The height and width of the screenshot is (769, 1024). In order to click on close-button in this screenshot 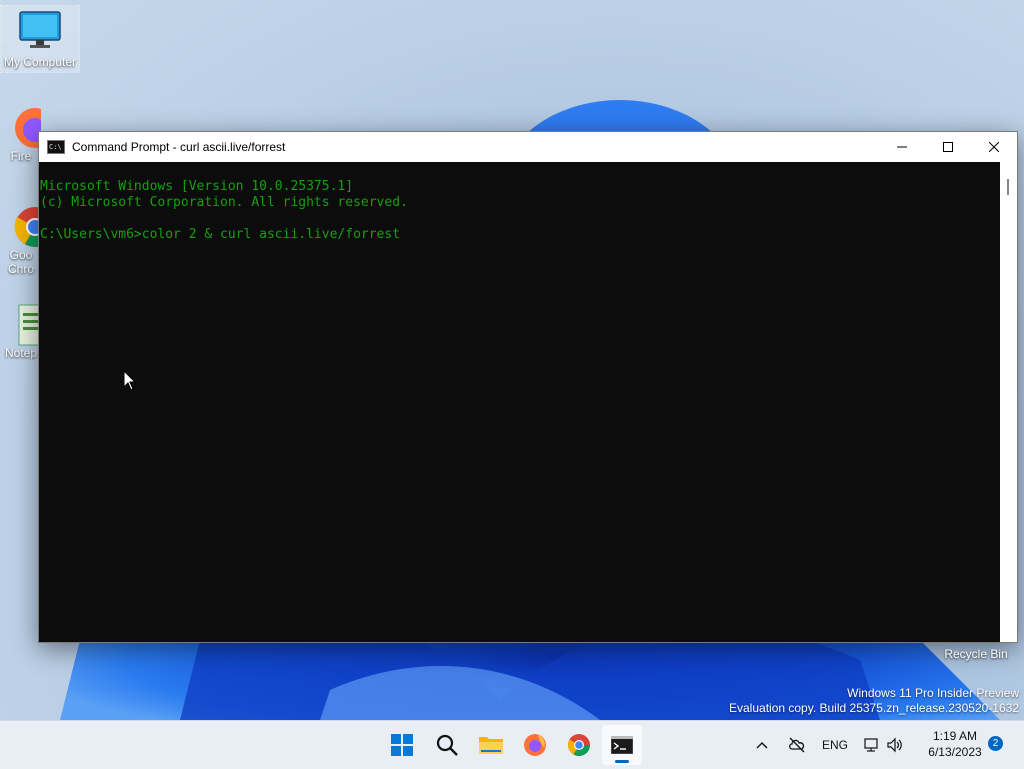, I will do `click(994, 147)`.